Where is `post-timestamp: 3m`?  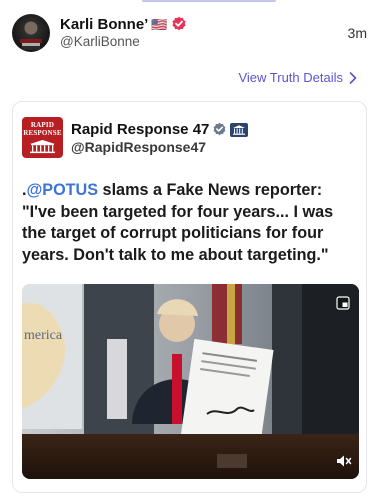 post-timestamp: 3m is located at coordinates (357, 33).